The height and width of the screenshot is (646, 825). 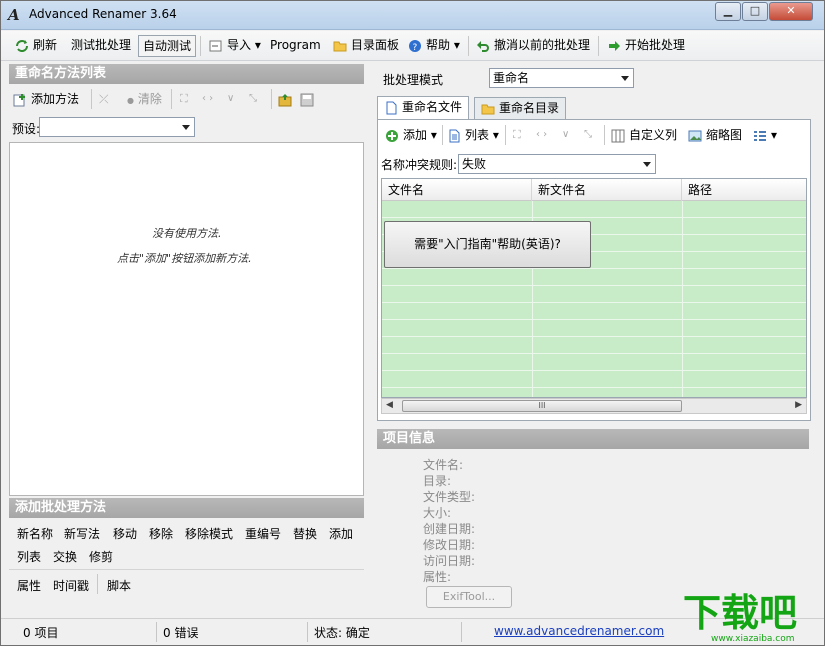 What do you see at coordinates (216, 46) in the screenshot?
I see `import-icon` at bounding box center [216, 46].